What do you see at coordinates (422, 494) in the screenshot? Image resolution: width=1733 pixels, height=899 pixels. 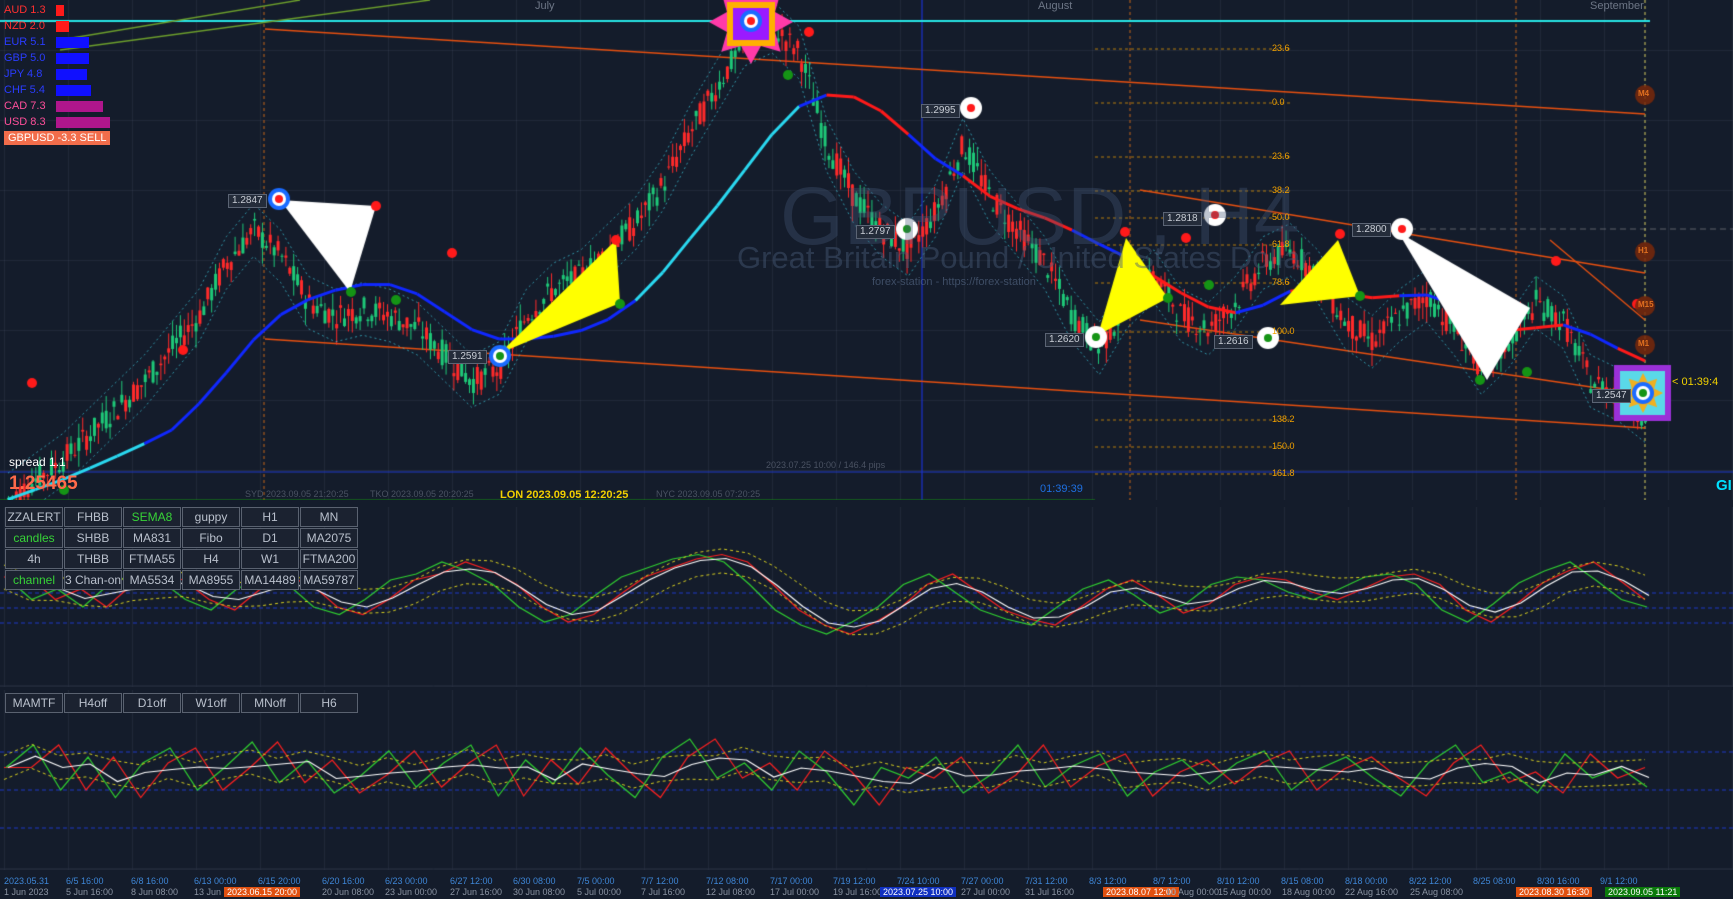 I see `session-tokyo: TKO 2023.09.05 20:20:25` at bounding box center [422, 494].